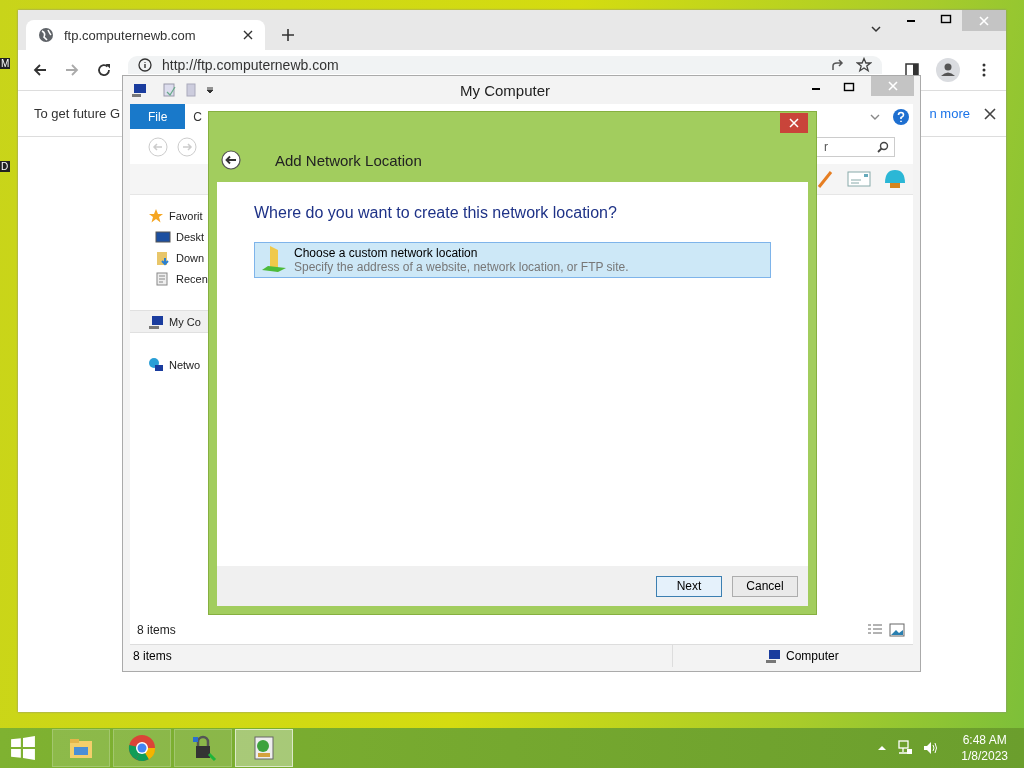 This screenshot has width=1024, height=768. Describe the element at coordinates (156, 630) in the screenshot. I see `item-count: 8 items` at that location.